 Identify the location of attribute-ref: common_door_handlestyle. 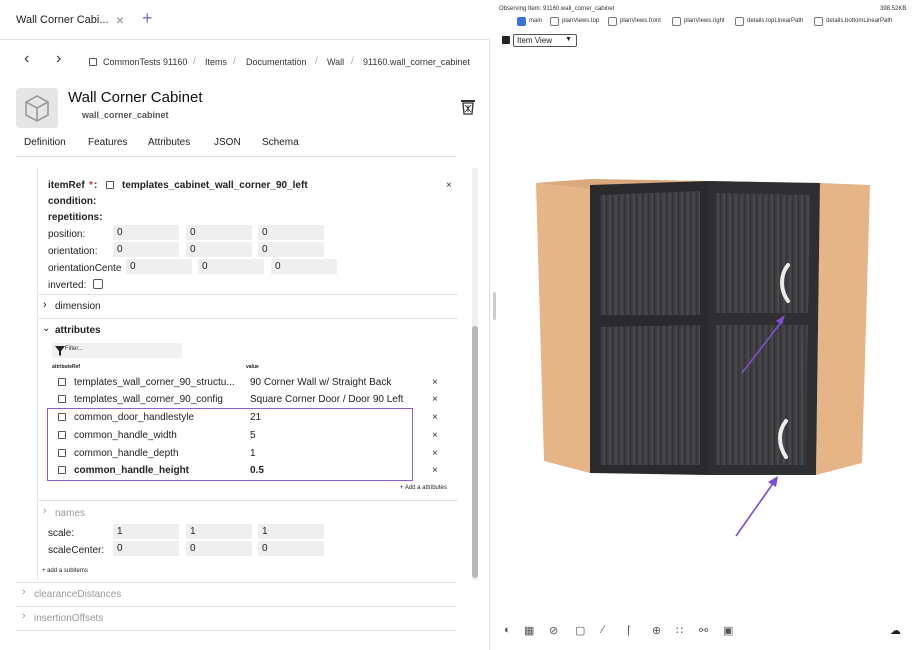
(134, 417).